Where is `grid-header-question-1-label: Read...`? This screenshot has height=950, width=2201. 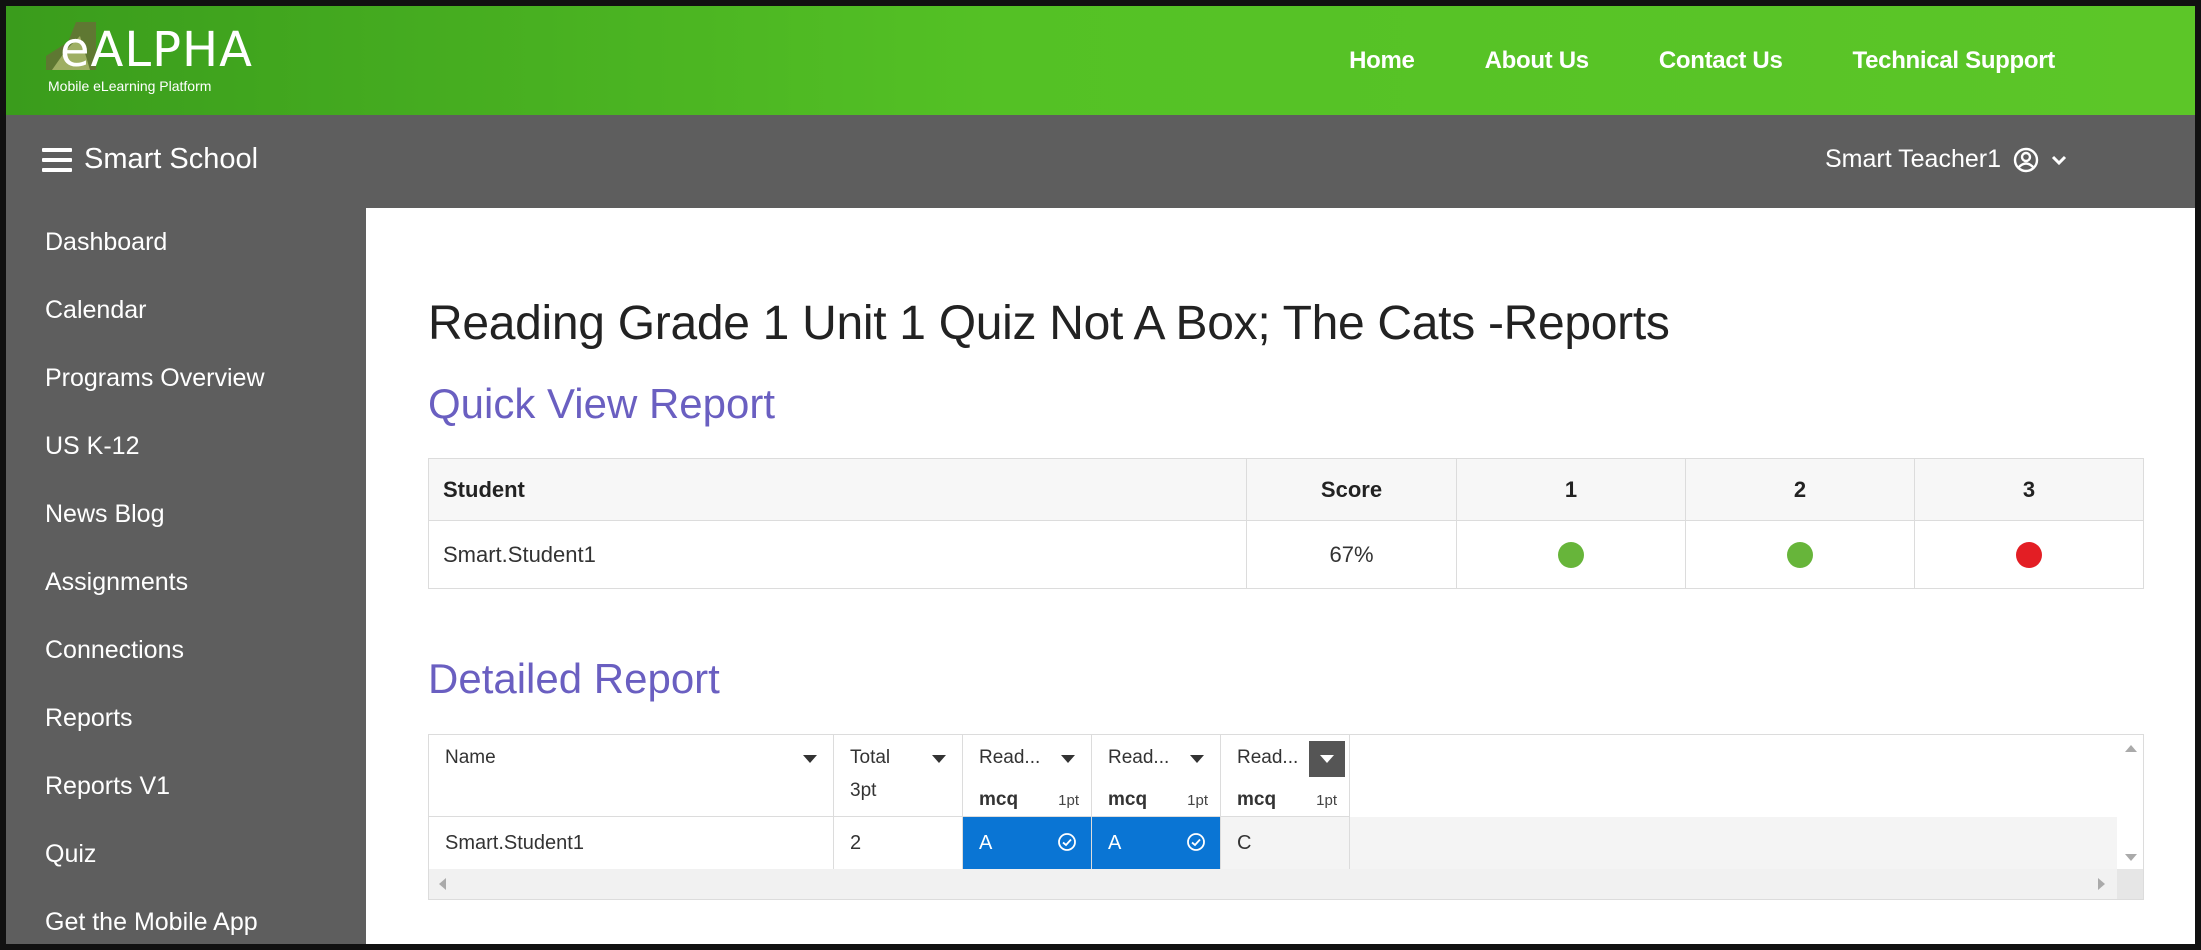 grid-header-question-1-label: Read... is located at coordinates (1010, 757).